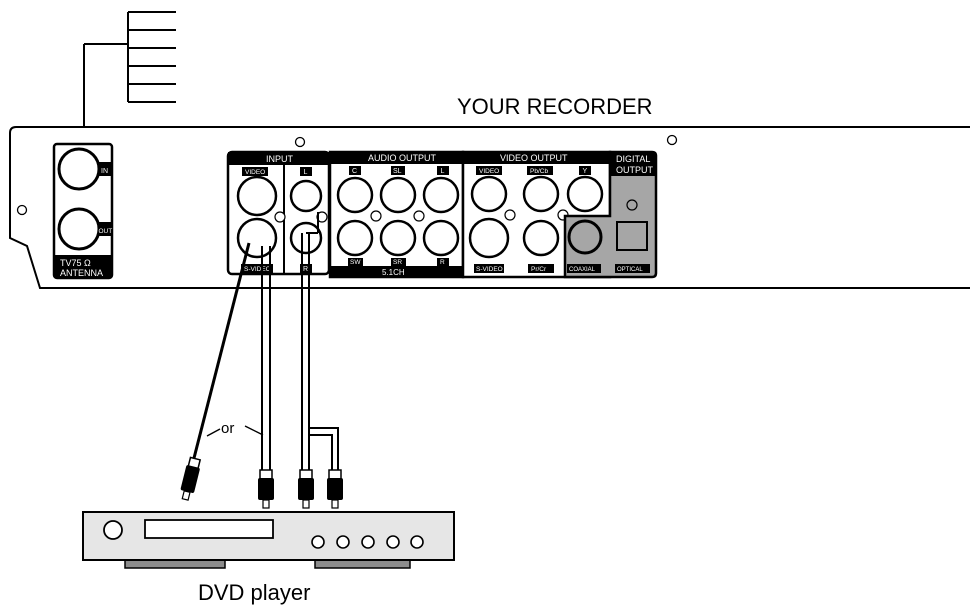 This screenshot has height=608, width=970. I want to click on dvd-player, so click(268, 540).